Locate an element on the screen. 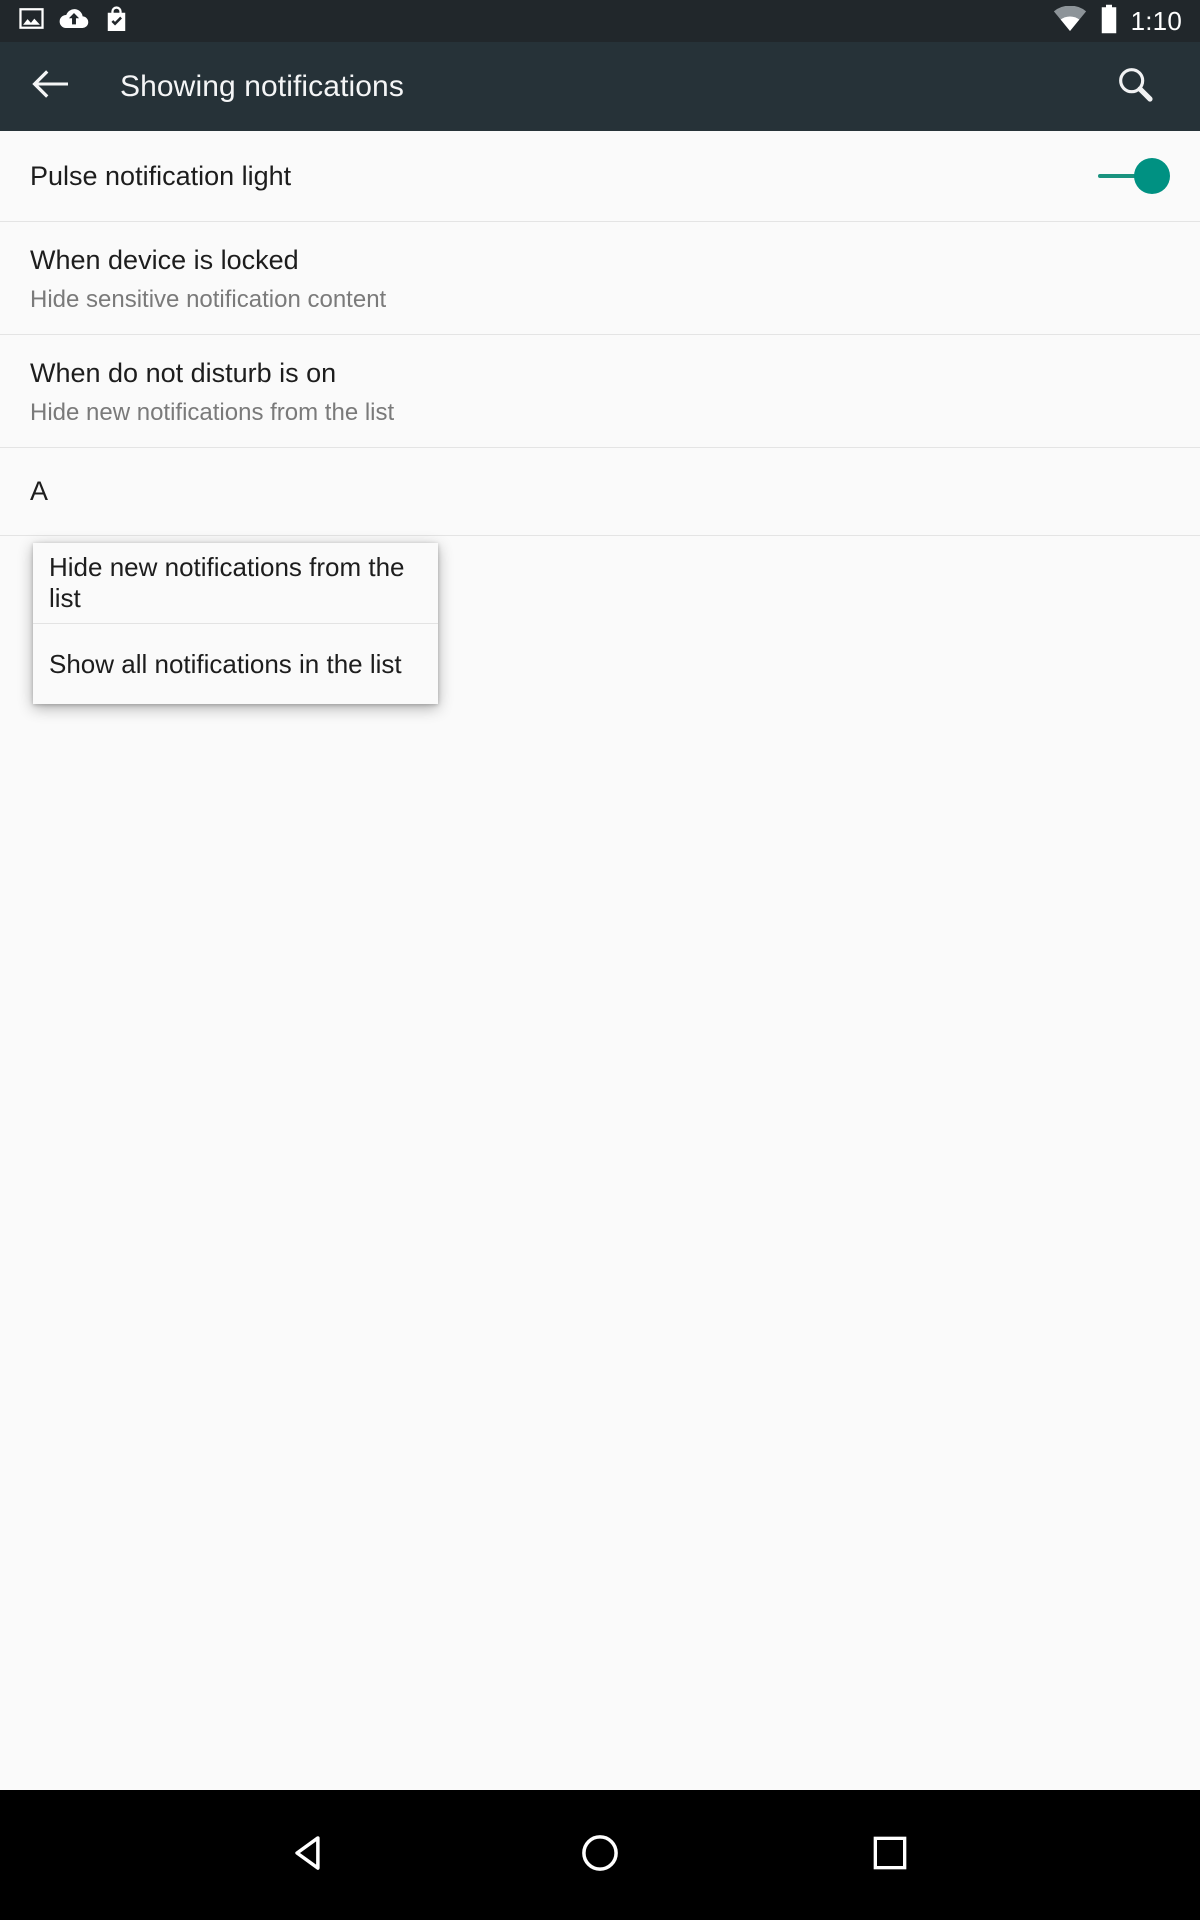  back-arrow-icon is located at coordinates (50, 86).